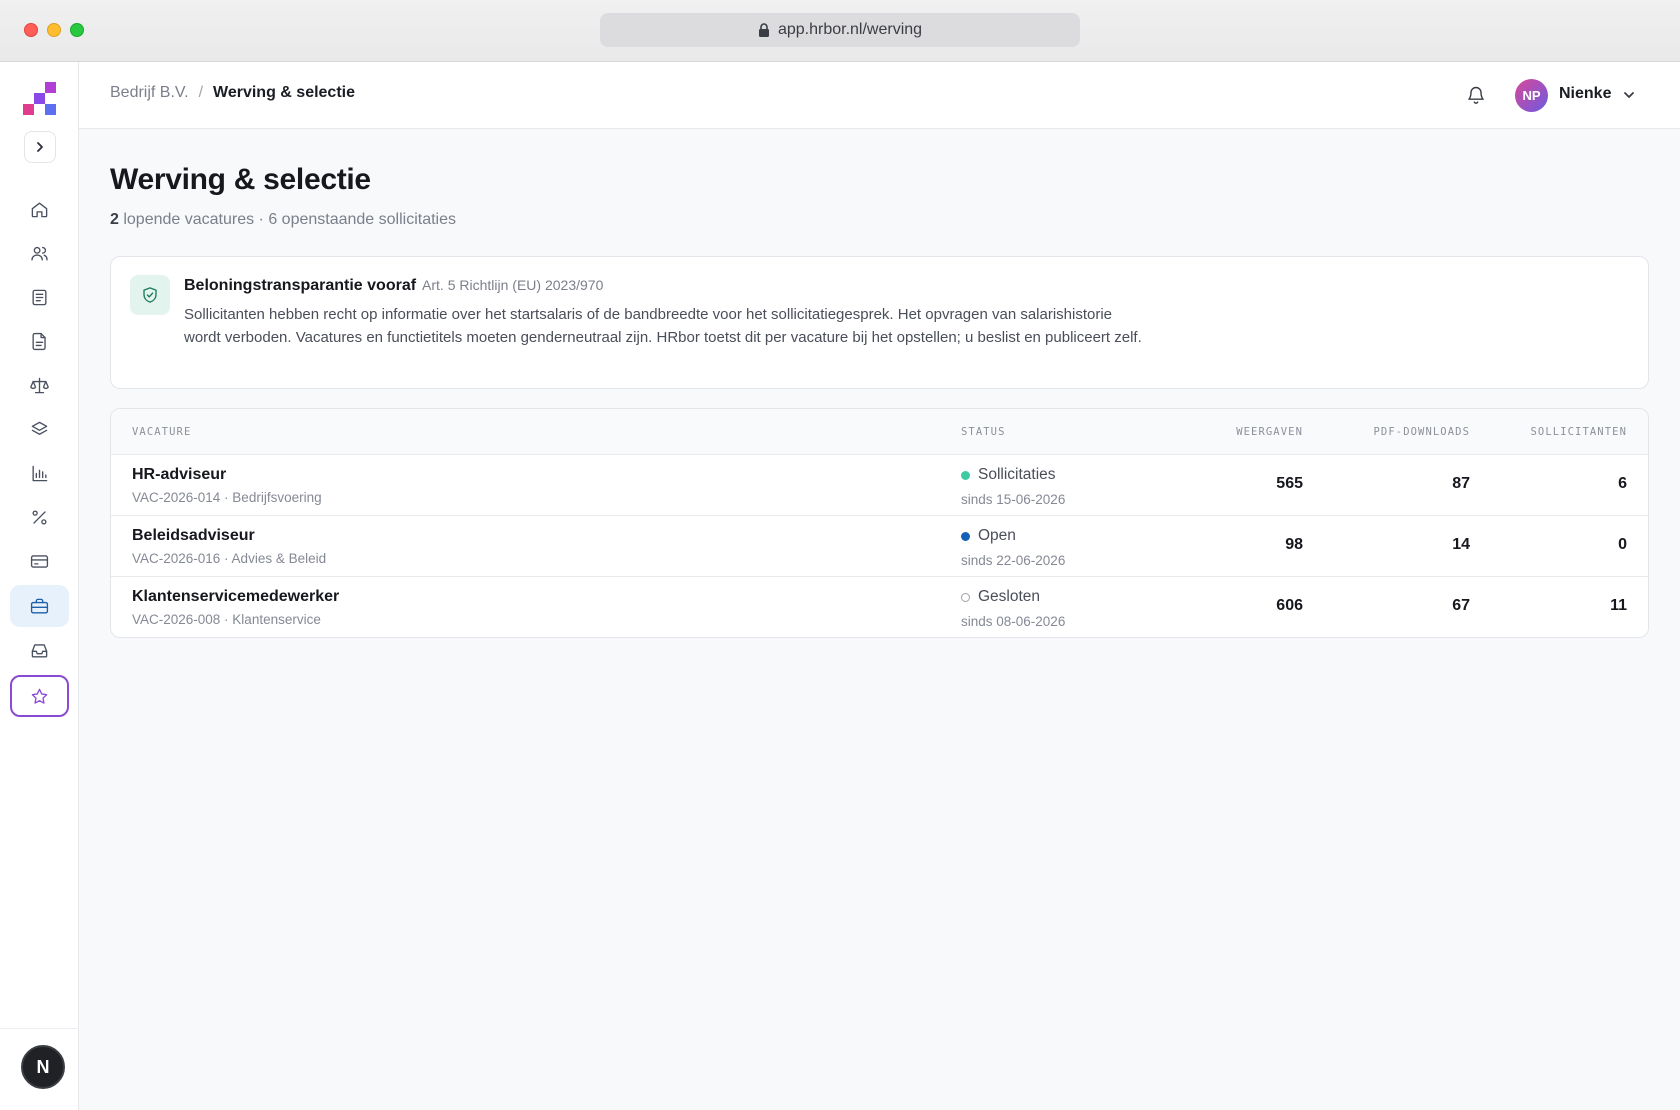  What do you see at coordinates (114, 219) in the screenshot?
I see `vacancy-count: 2` at bounding box center [114, 219].